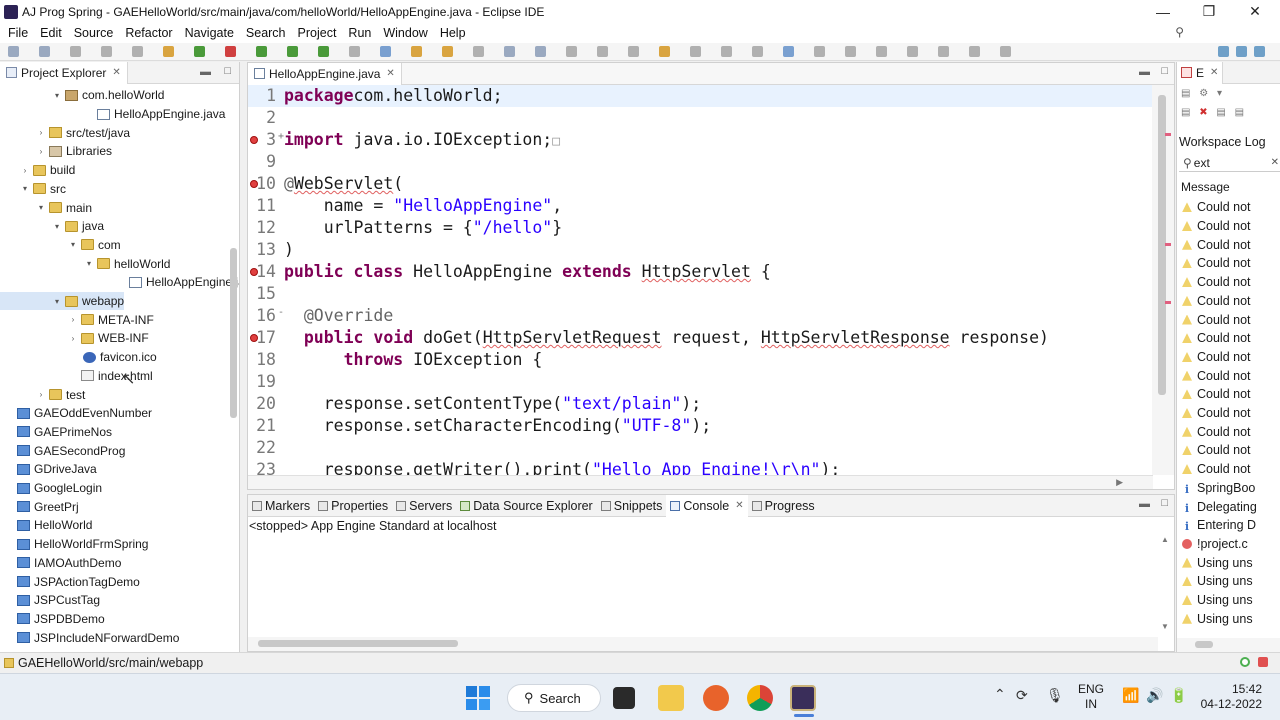  Describe the element at coordinates (1229, 163) in the screenshot. I see `errorlog-filter: ⚲ ext ✕` at that location.